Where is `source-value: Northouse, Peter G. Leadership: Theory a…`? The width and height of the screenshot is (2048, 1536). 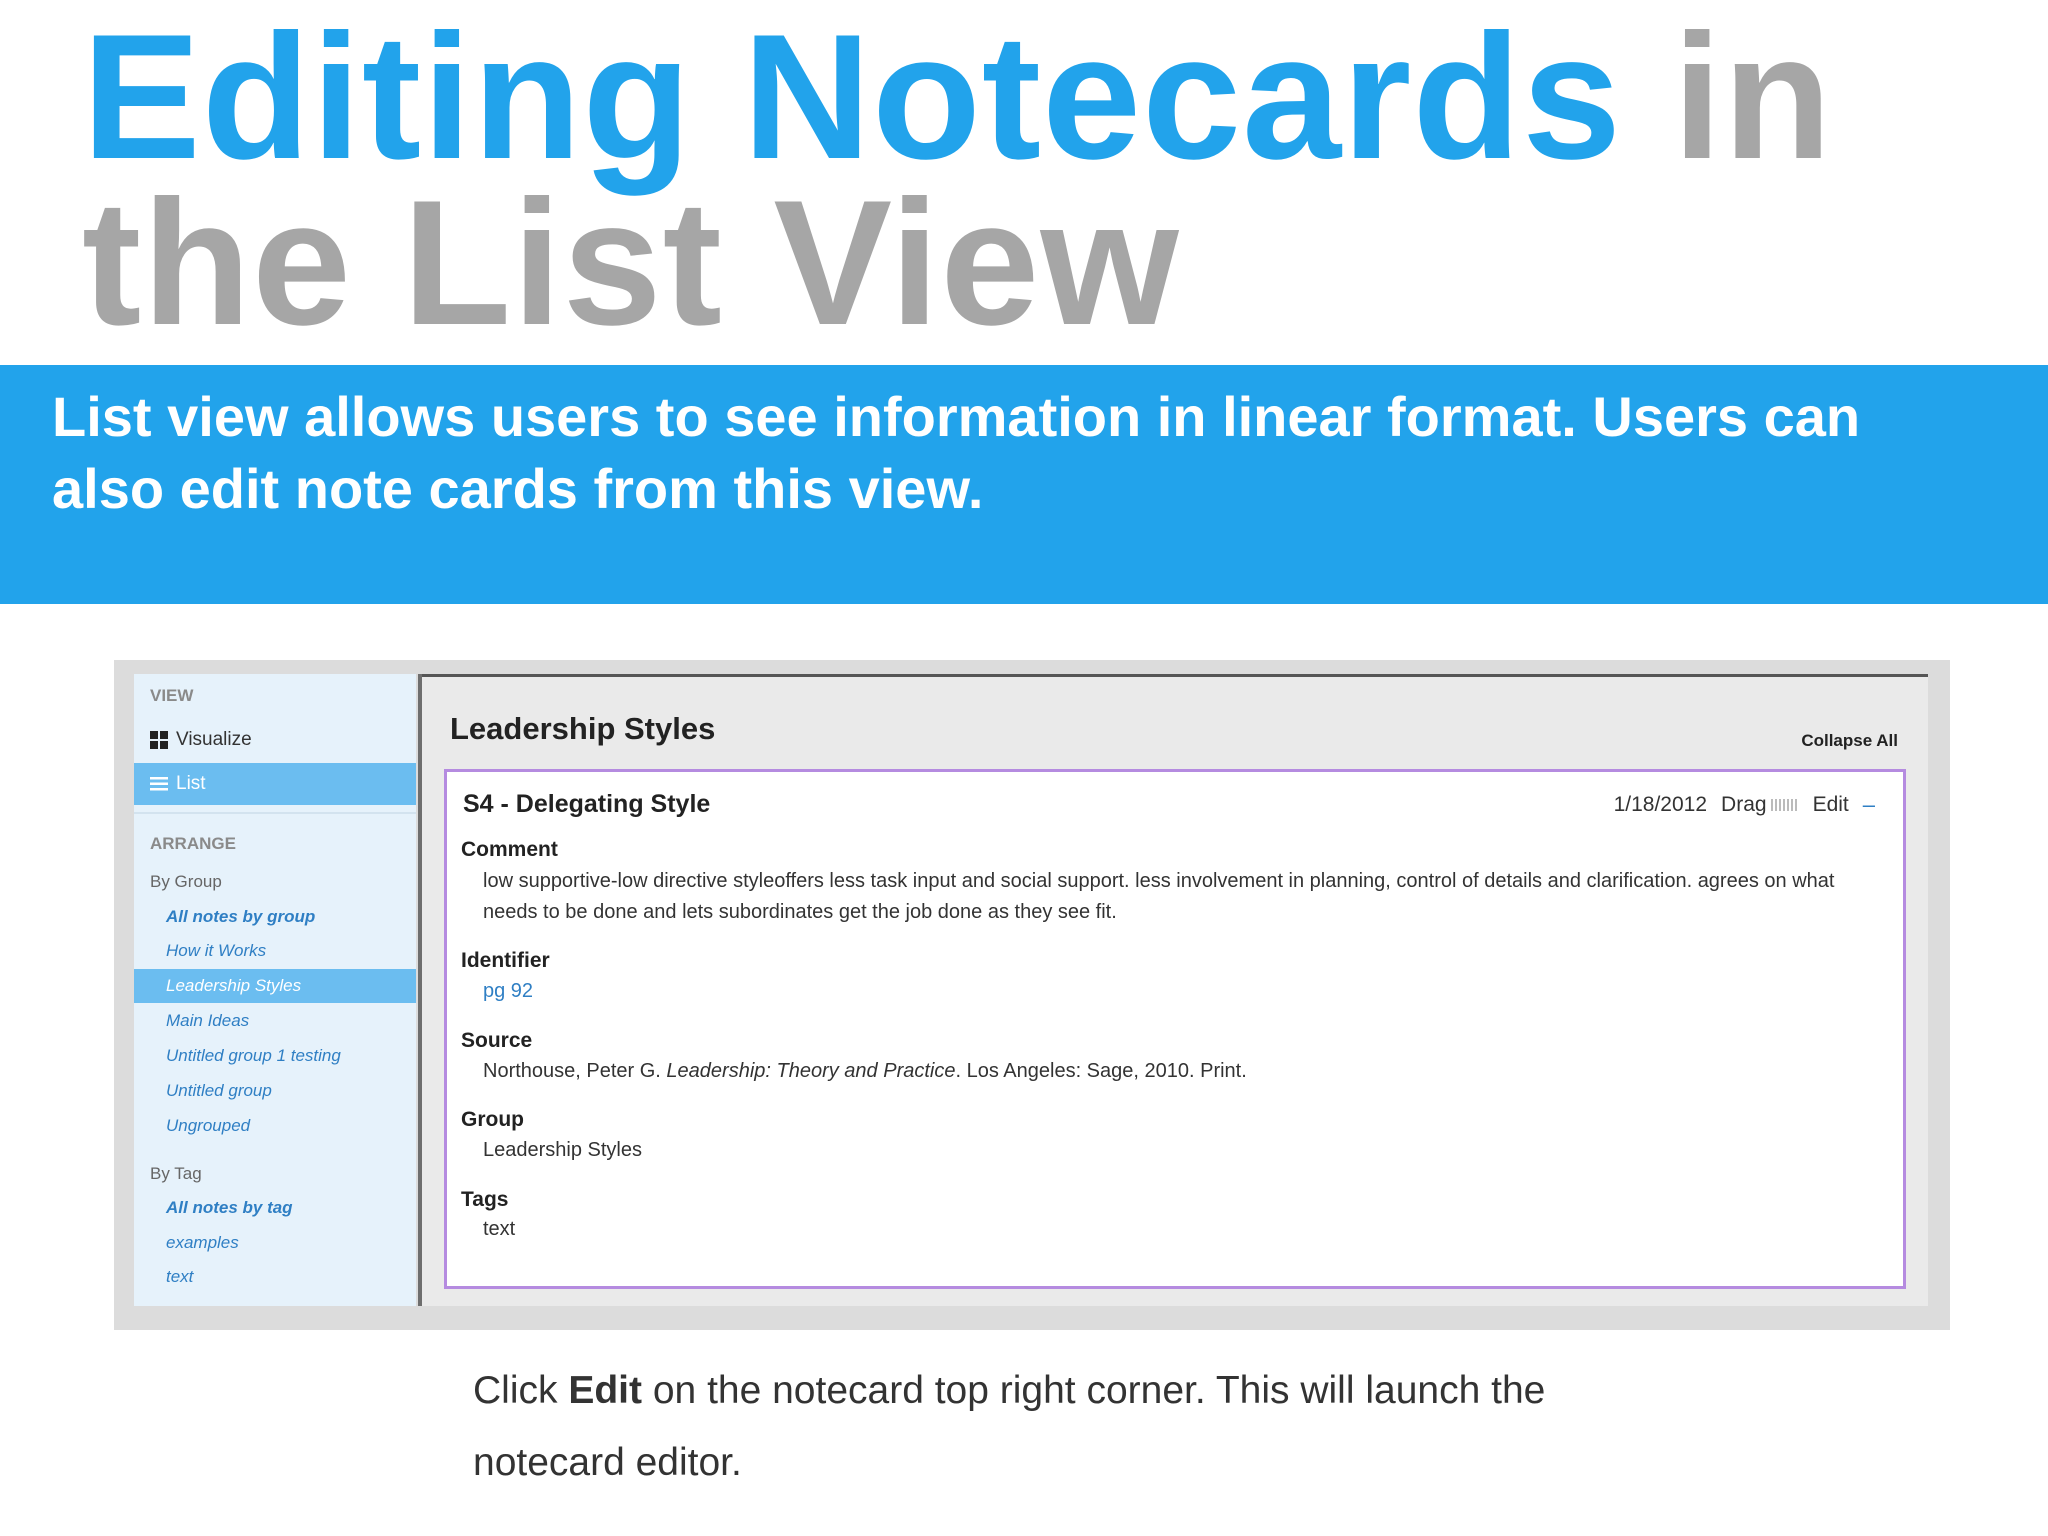 source-value: Northouse, Peter G. Leadership: Theory a… is located at coordinates (865, 1071).